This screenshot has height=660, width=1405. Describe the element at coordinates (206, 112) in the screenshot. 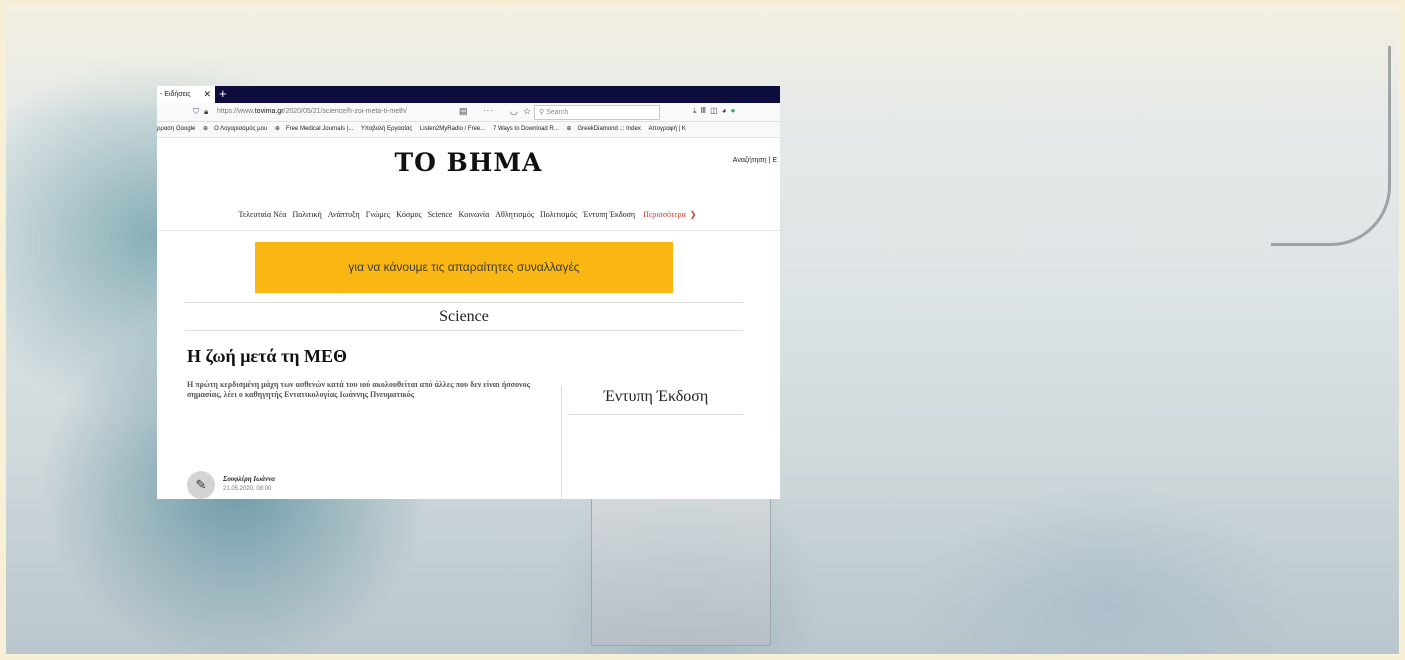

I see `lock-icon: 🔒︎` at that location.